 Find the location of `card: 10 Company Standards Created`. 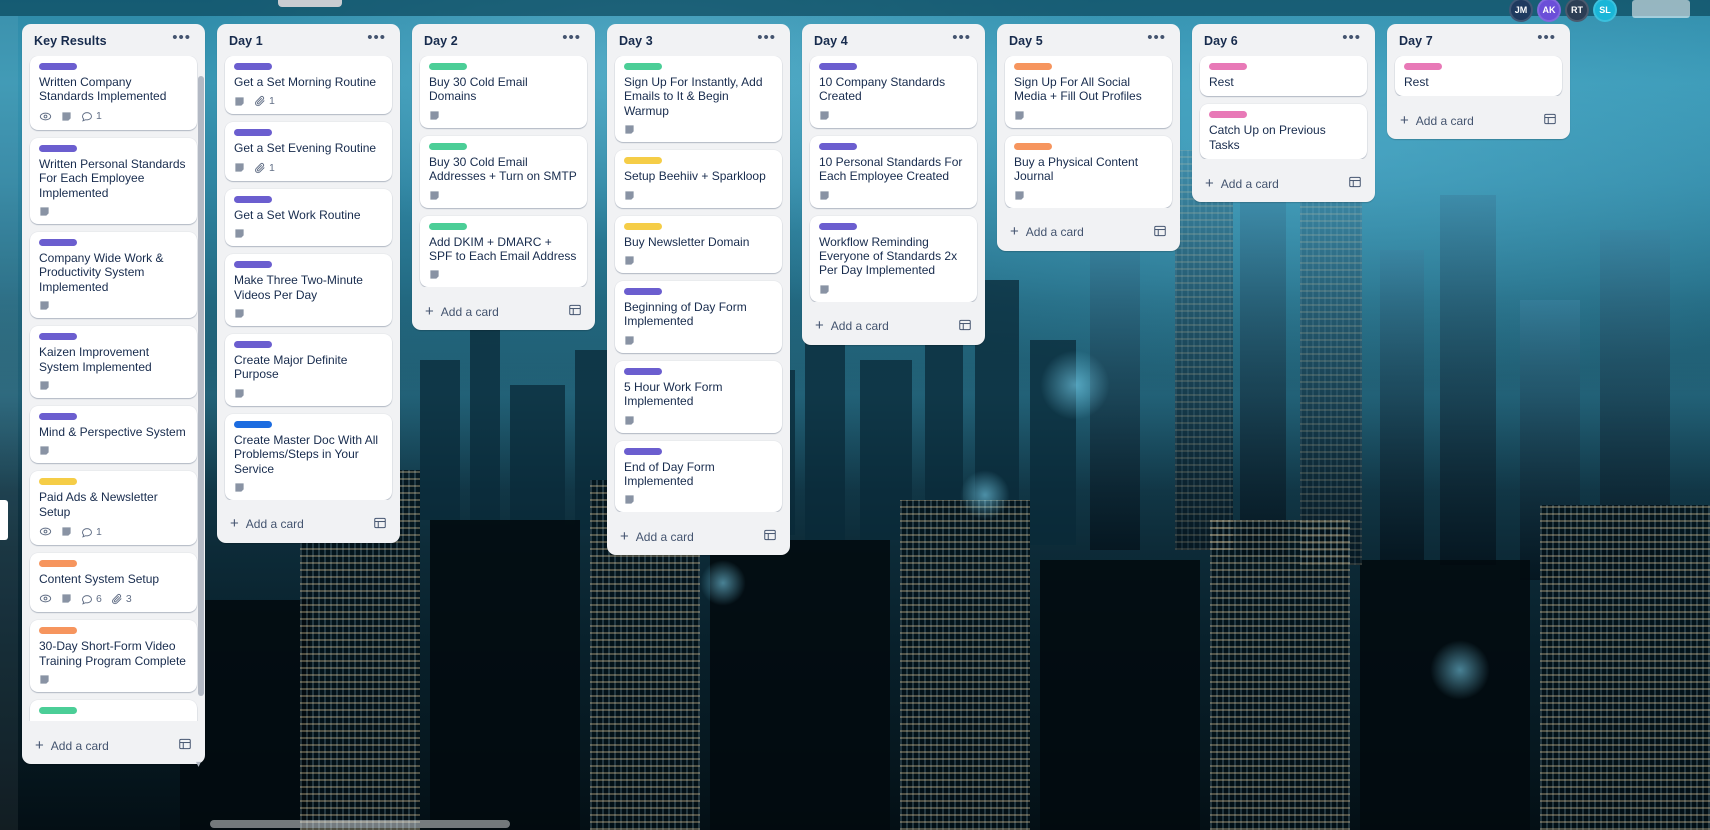

card: 10 Company Standards Created is located at coordinates (893, 92).